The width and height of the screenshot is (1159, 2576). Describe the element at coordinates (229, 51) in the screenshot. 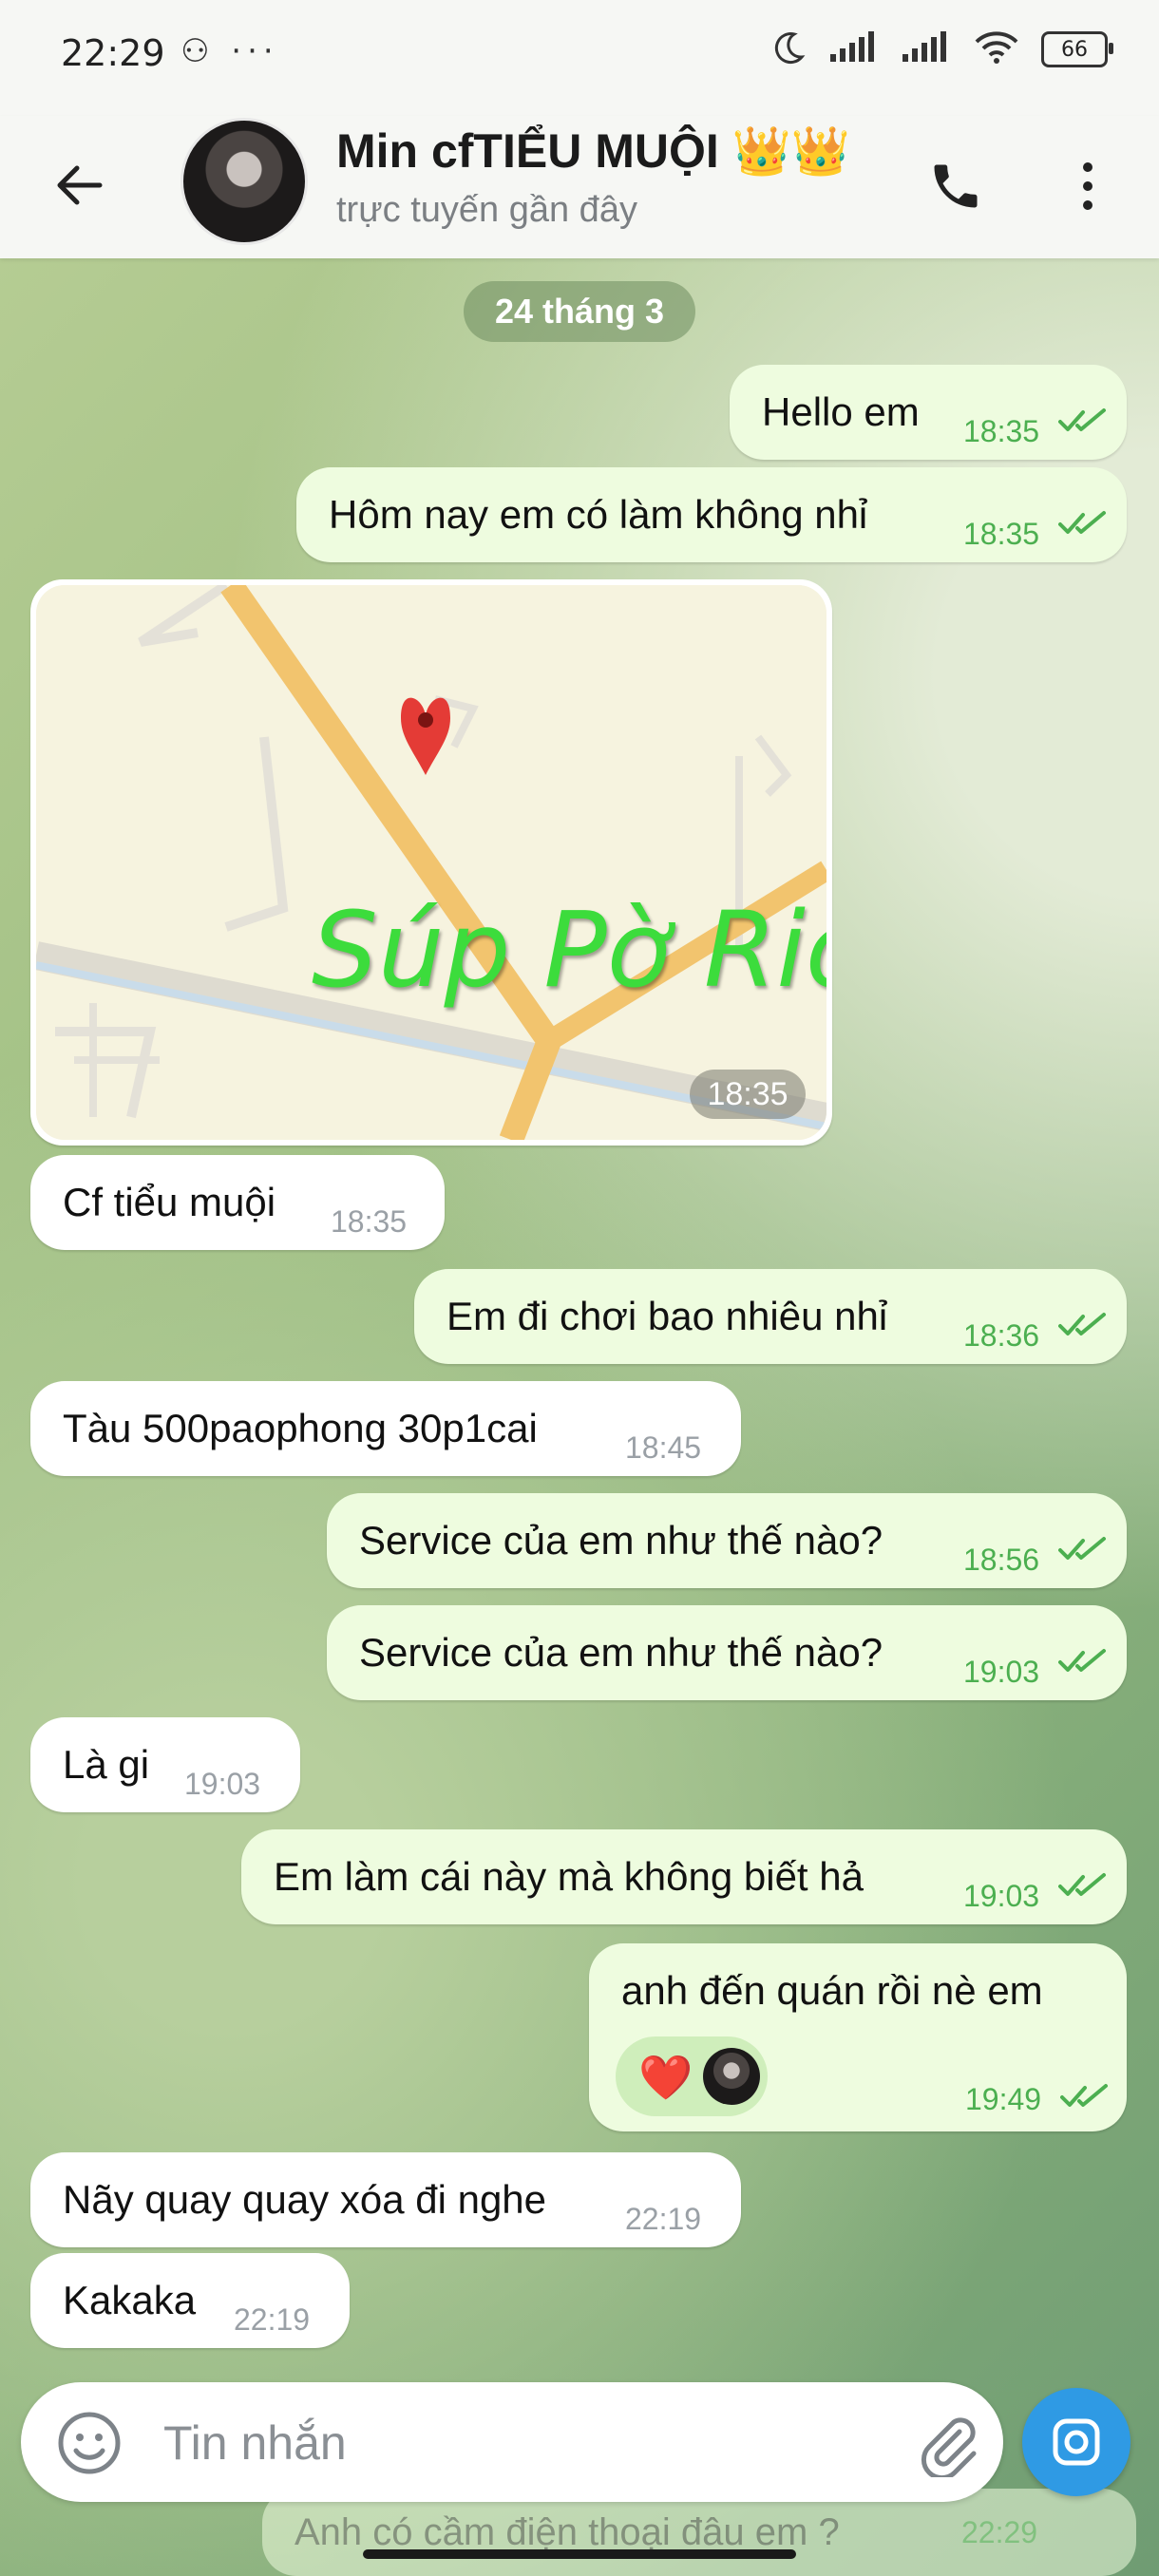

I see `notification-icons: ⚇ ···` at that location.